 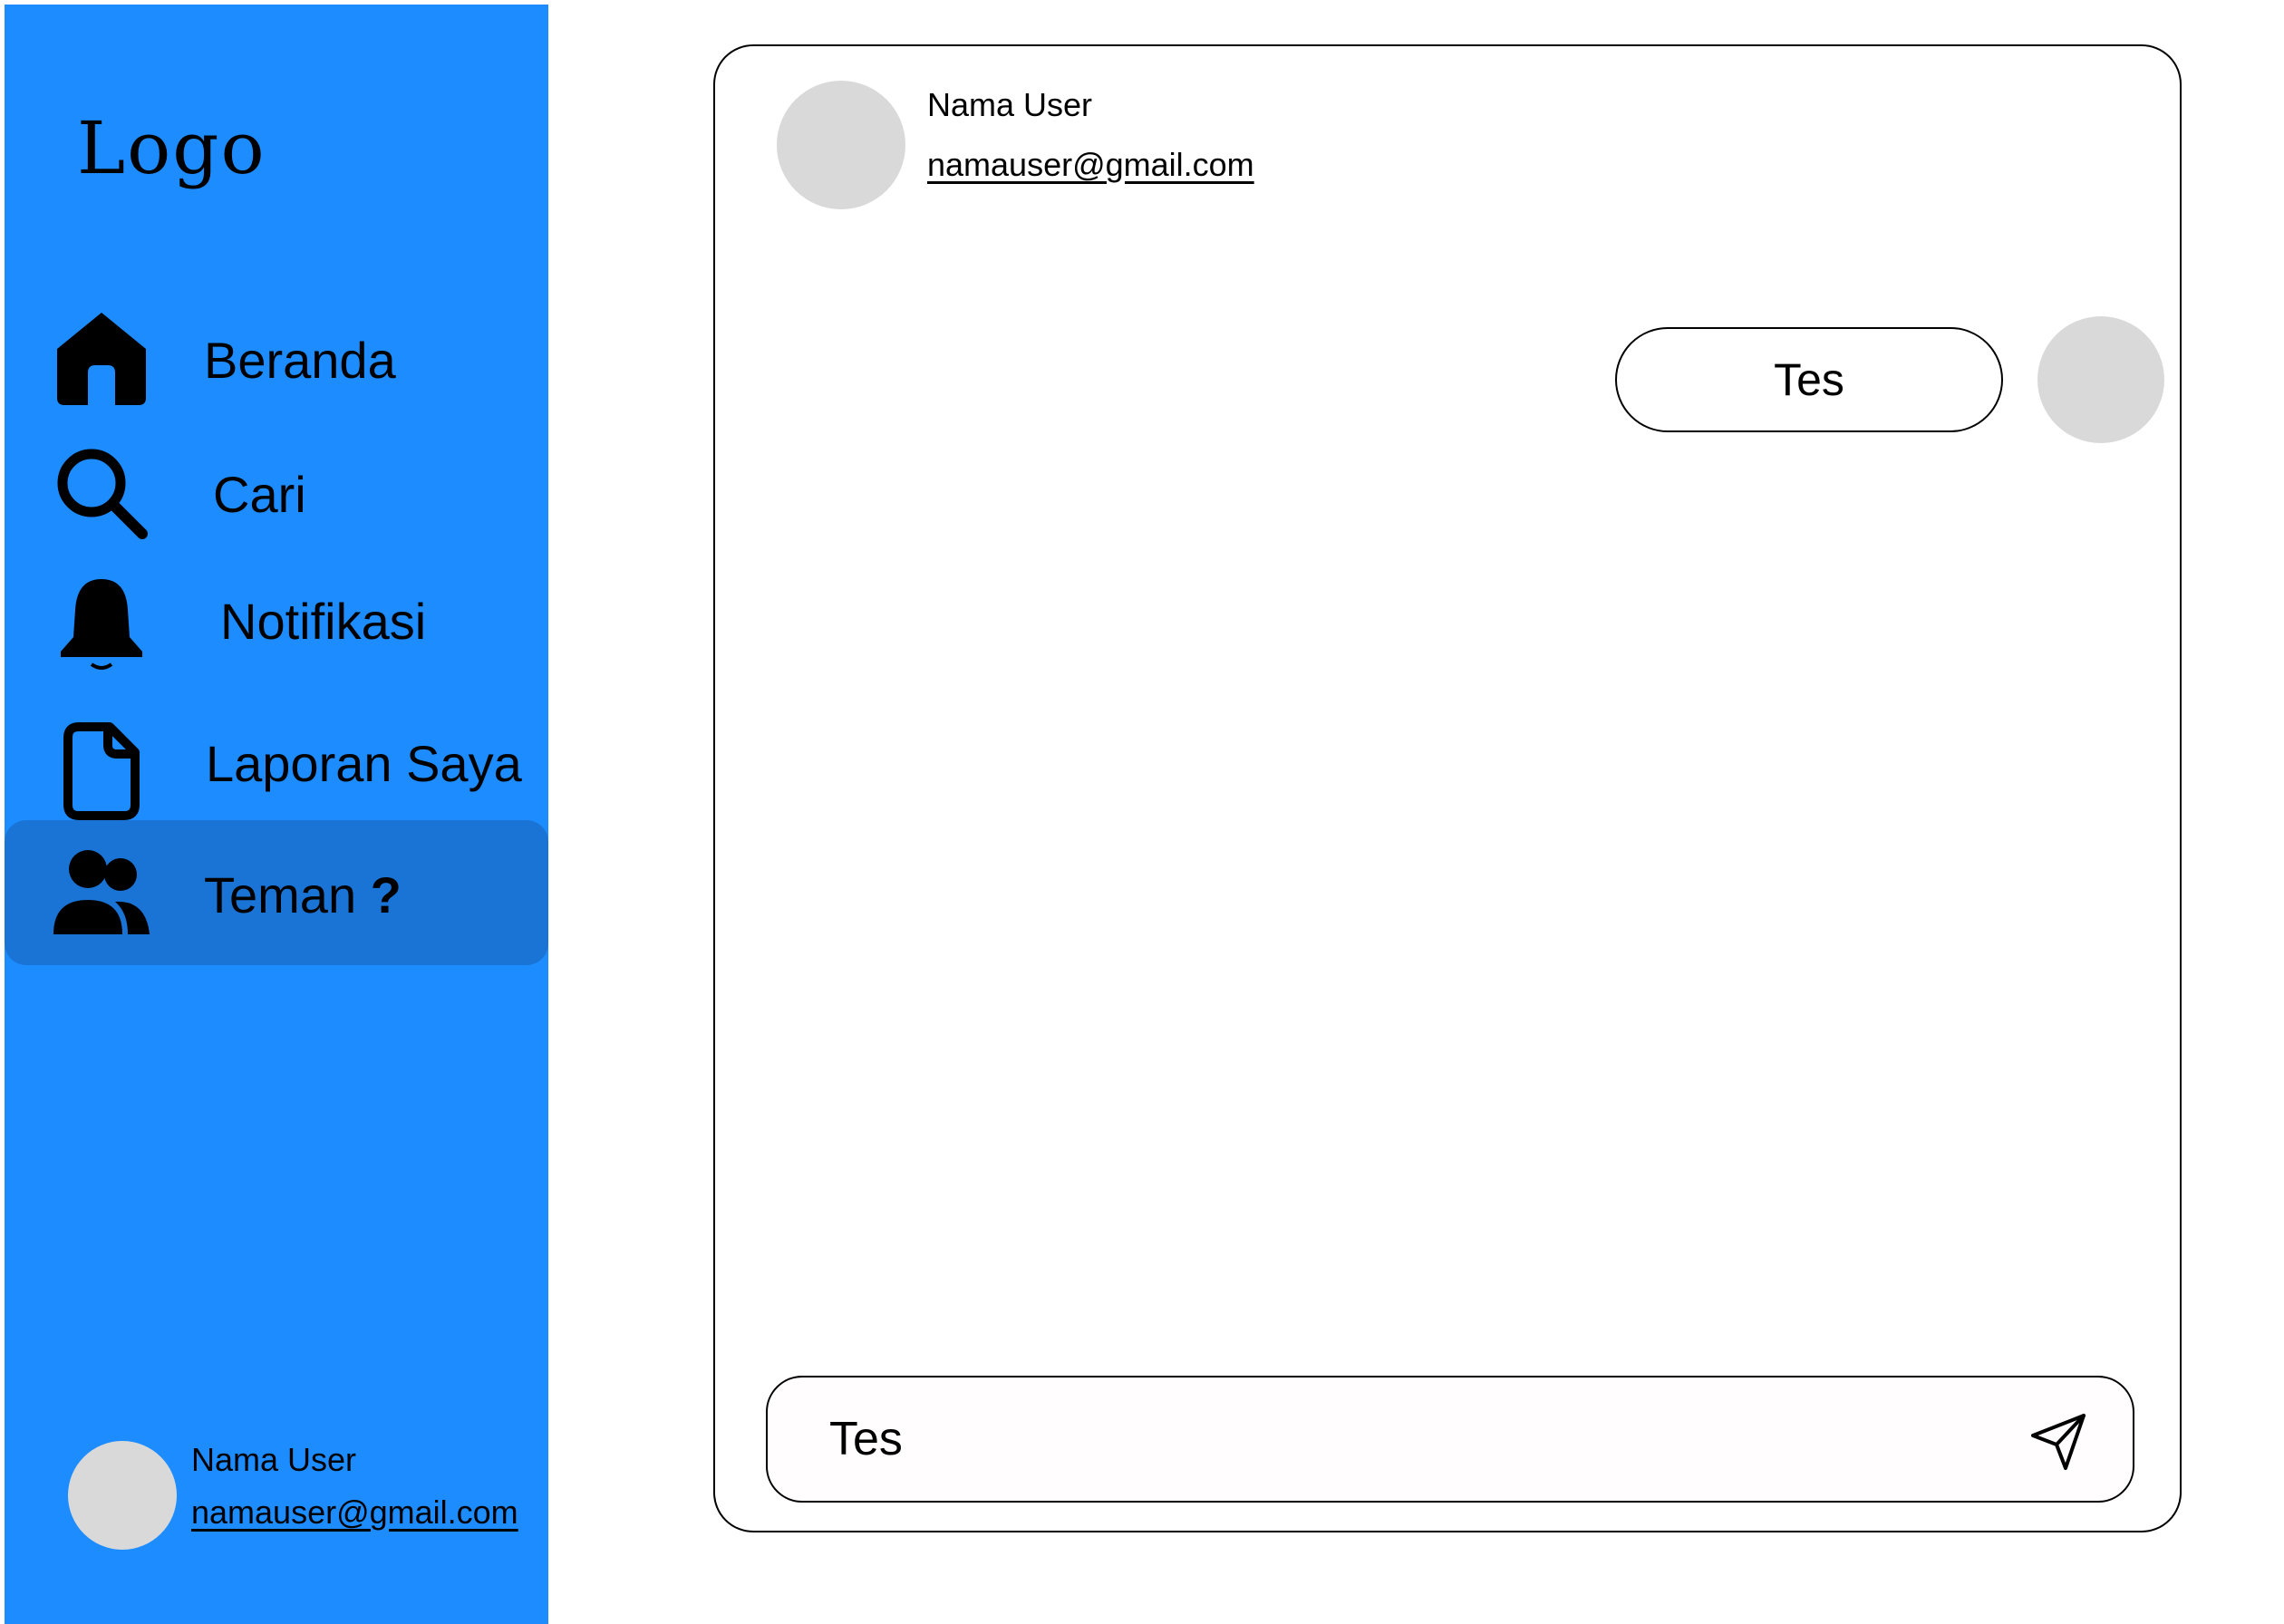 I want to click on sidebar-item-beranda: Beranda, so click(x=276, y=357).